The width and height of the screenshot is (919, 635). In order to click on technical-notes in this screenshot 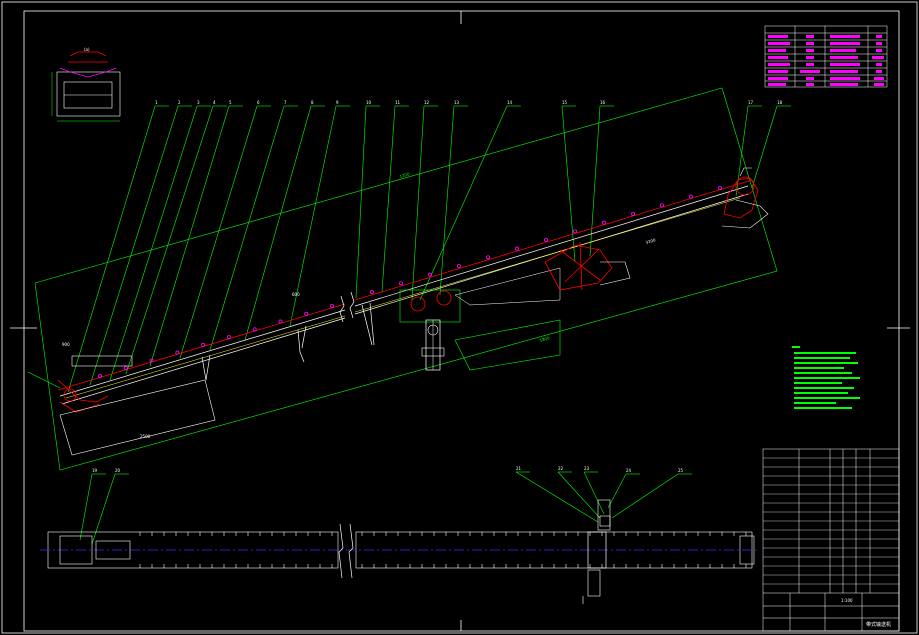, I will do `click(826, 377)`.